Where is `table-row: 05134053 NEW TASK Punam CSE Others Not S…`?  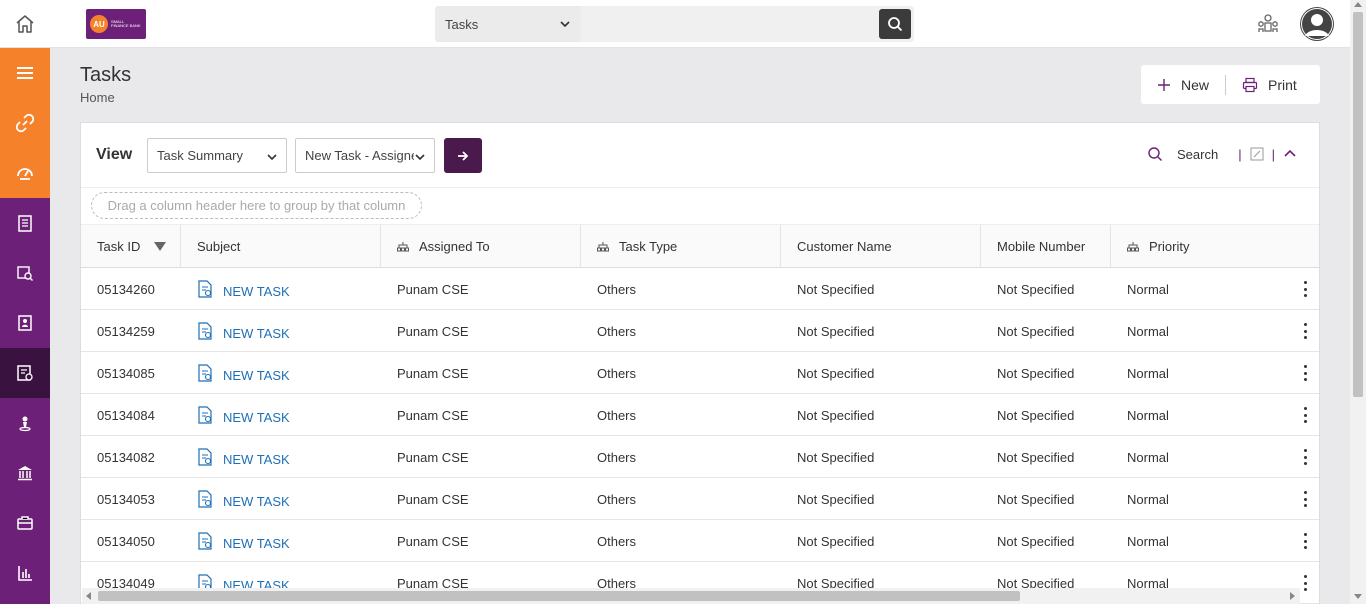 table-row: 05134053 NEW TASK Punam CSE Others Not S… is located at coordinates (700, 499).